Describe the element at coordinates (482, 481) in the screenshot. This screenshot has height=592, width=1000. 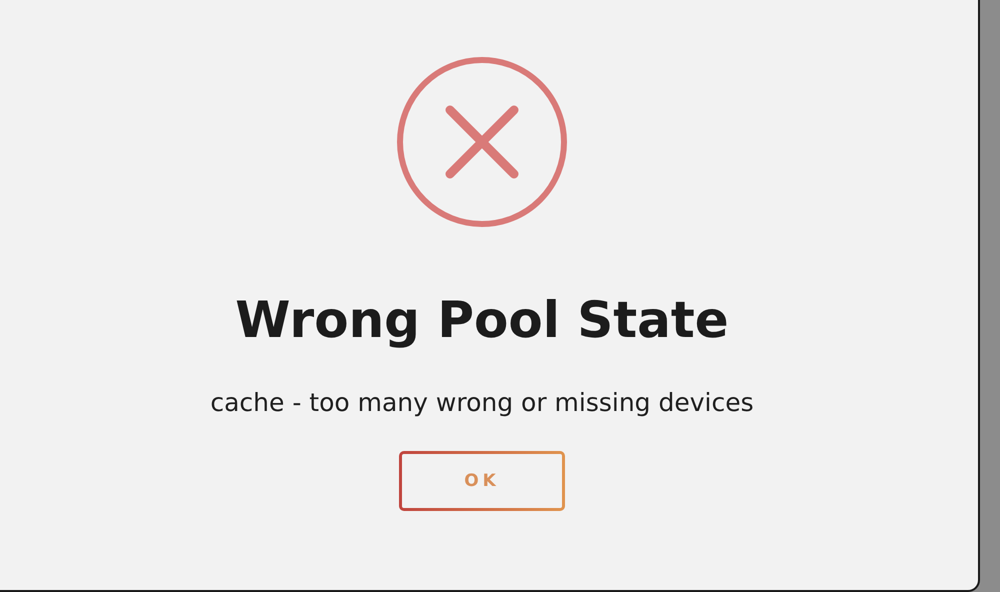
I see `ok-button: OK` at that location.